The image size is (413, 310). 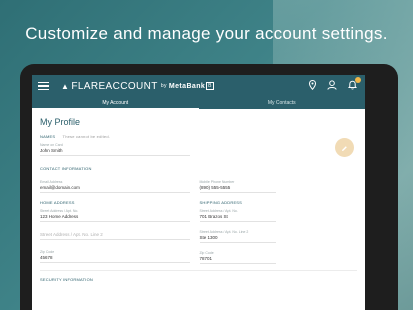 I want to click on shipping-address-heading: SHIPPING ADDRESS, so click(x=221, y=202).